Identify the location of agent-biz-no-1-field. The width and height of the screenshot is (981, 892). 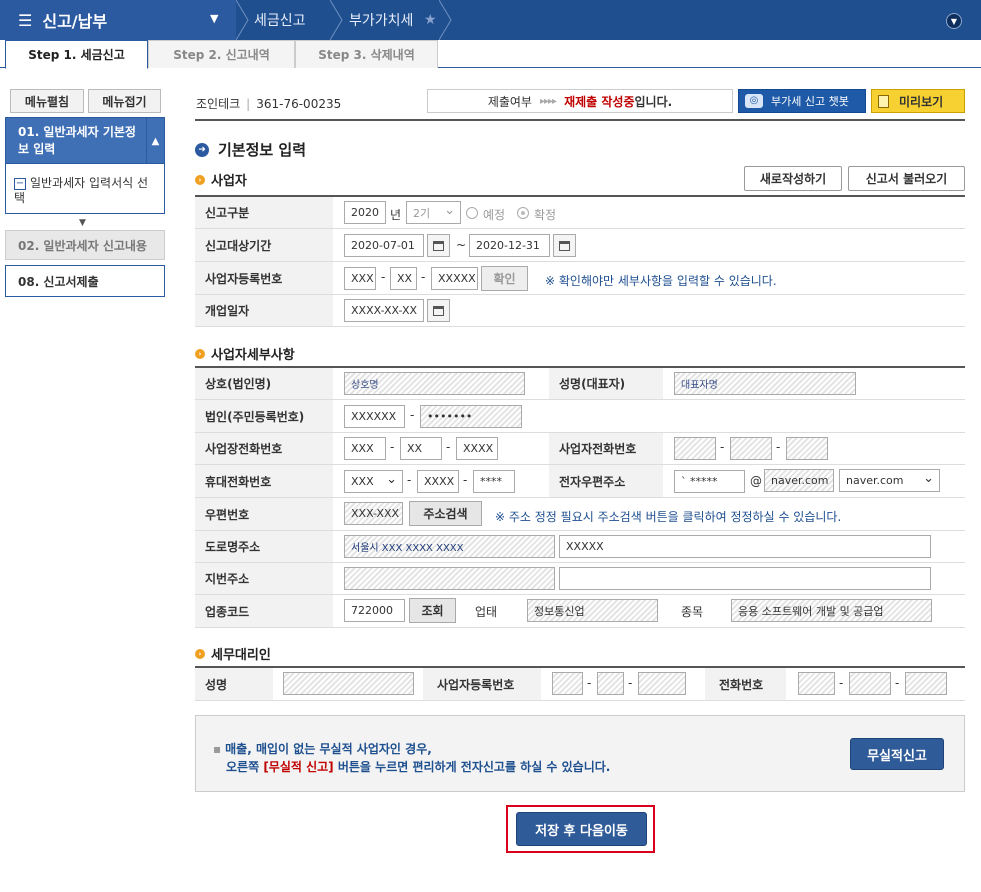
(567, 683).